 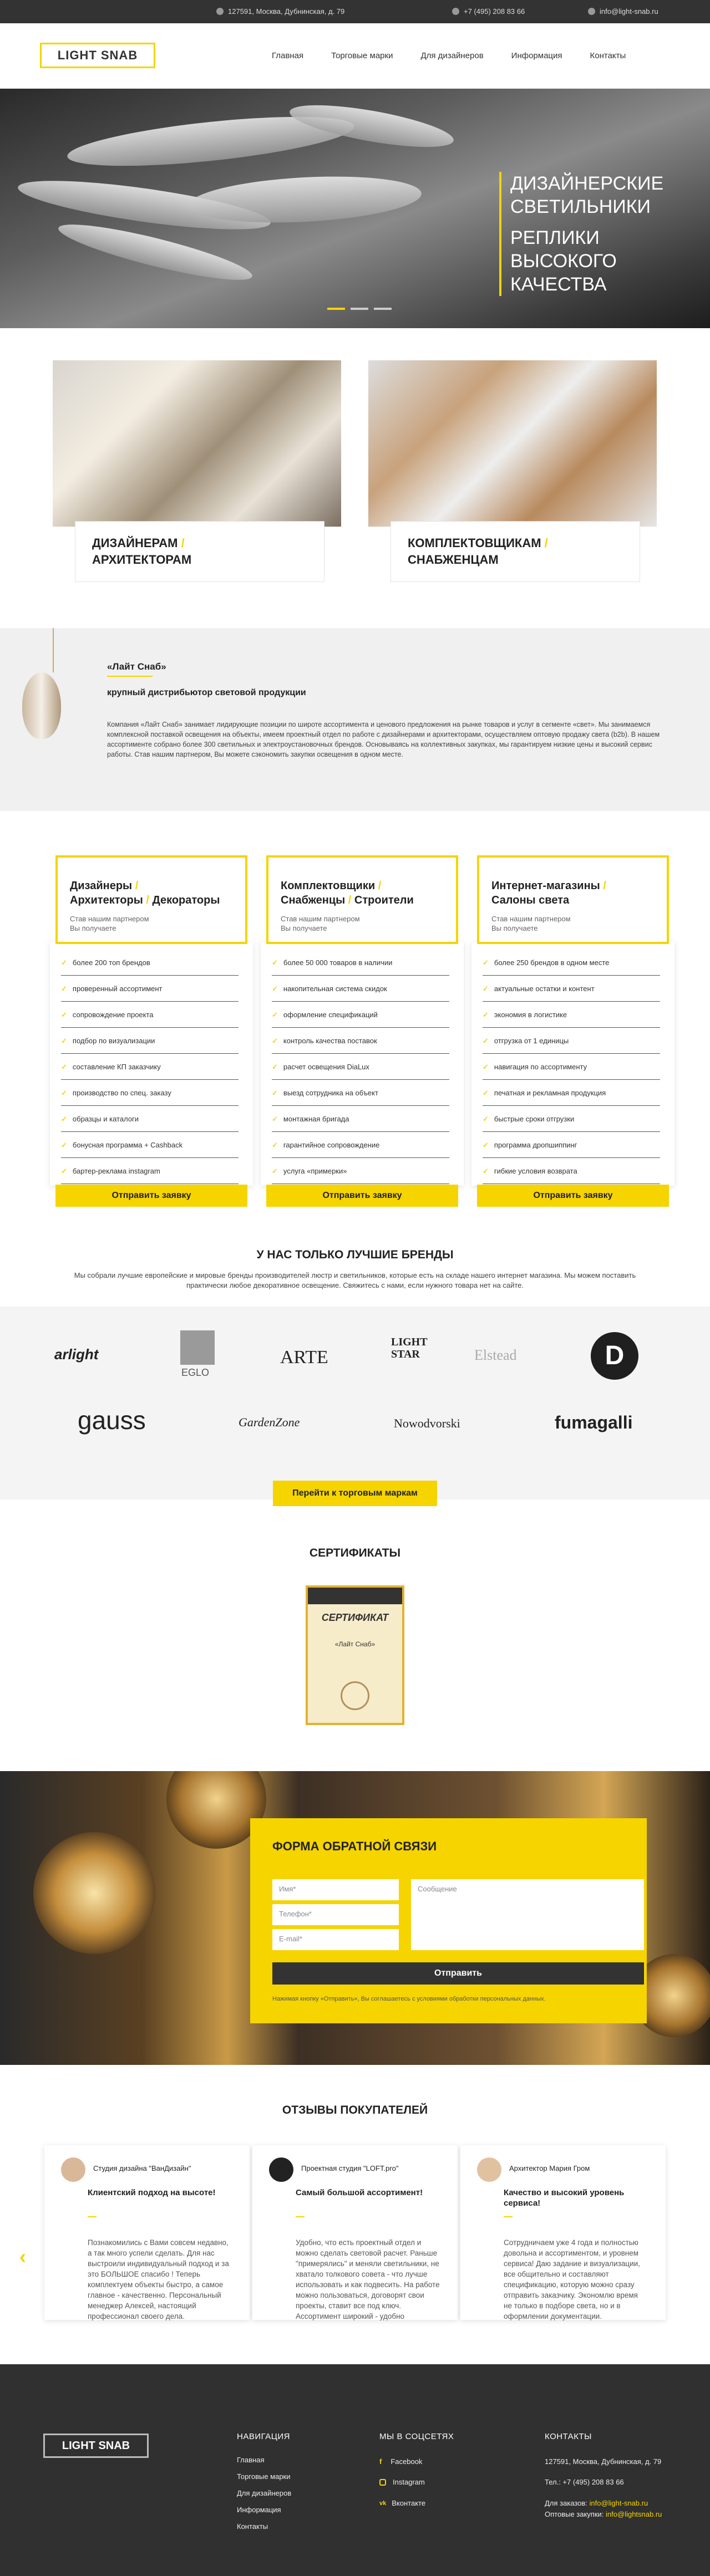 What do you see at coordinates (287, 55) in the screenshot?
I see `nav-home: Главная` at bounding box center [287, 55].